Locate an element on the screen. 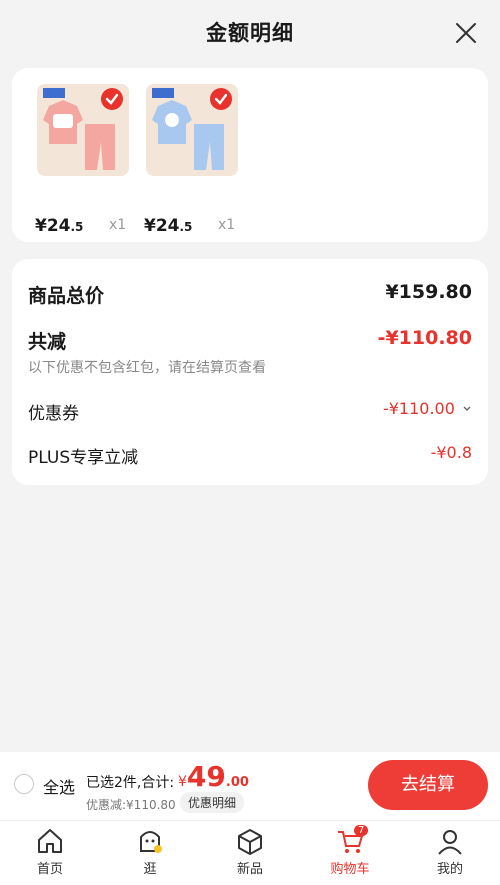  reduce-label: 共减 is located at coordinates (47, 342).